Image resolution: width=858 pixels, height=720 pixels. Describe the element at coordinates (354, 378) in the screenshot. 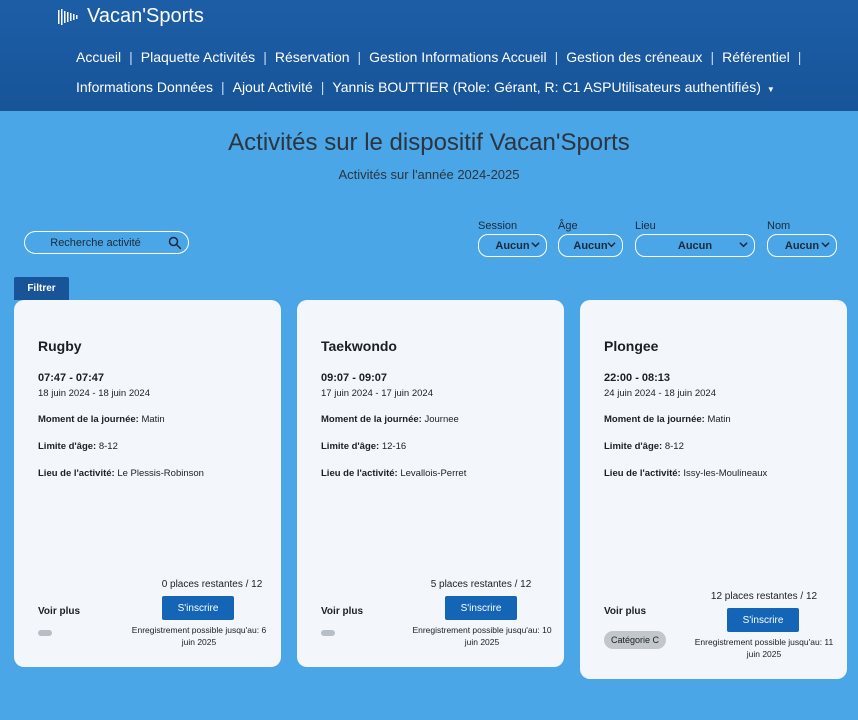

I see `activity-time: 09:07 - 09:07` at that location.